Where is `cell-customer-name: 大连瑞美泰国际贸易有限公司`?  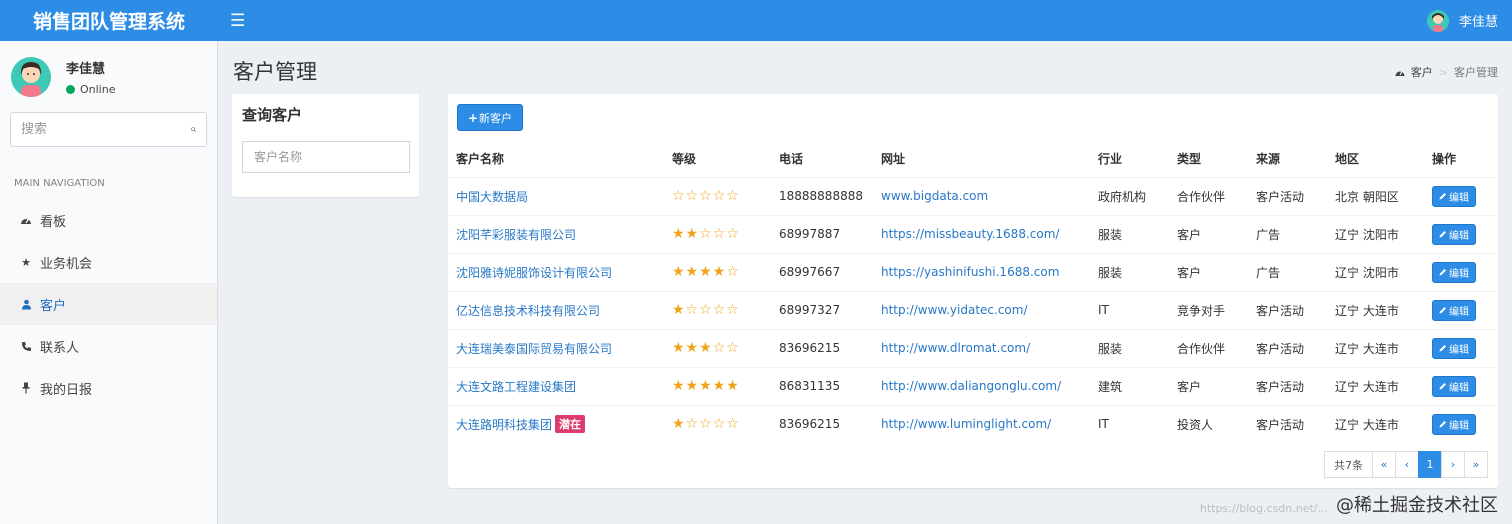
cell-customer-name: 大连瑞美泰国际贸易有限公司 is located at coordinates (556, 347).